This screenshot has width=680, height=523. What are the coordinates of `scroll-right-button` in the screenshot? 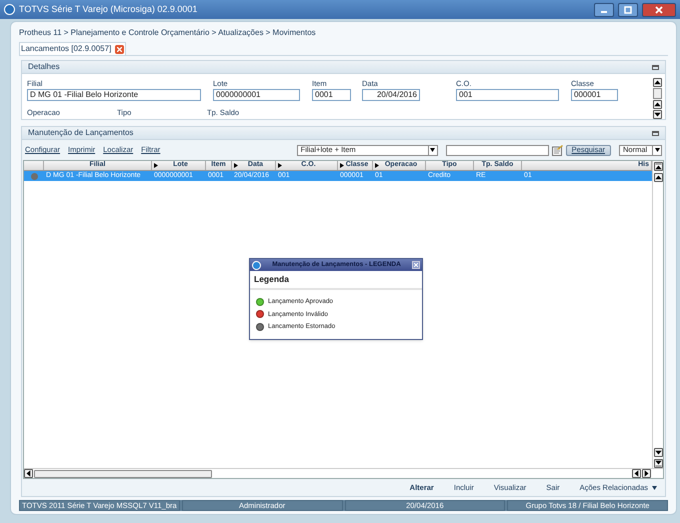 It's located at (646, 473).